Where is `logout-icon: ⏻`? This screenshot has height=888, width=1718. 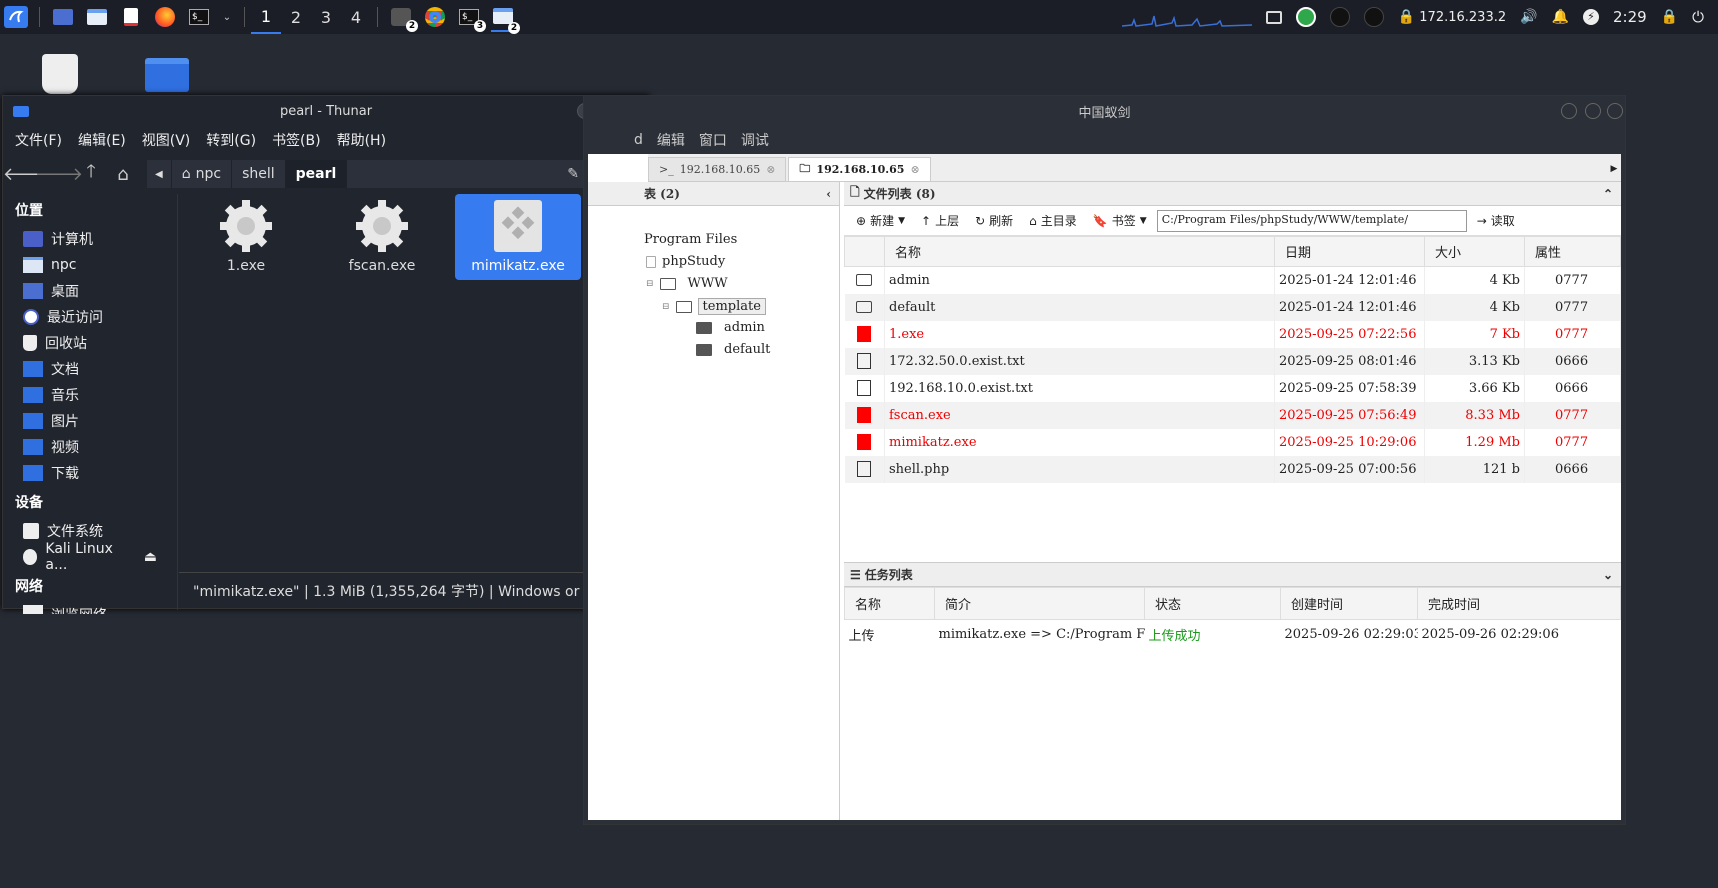
logout-icon: ⏻ is located at coordinates (1698, 17).